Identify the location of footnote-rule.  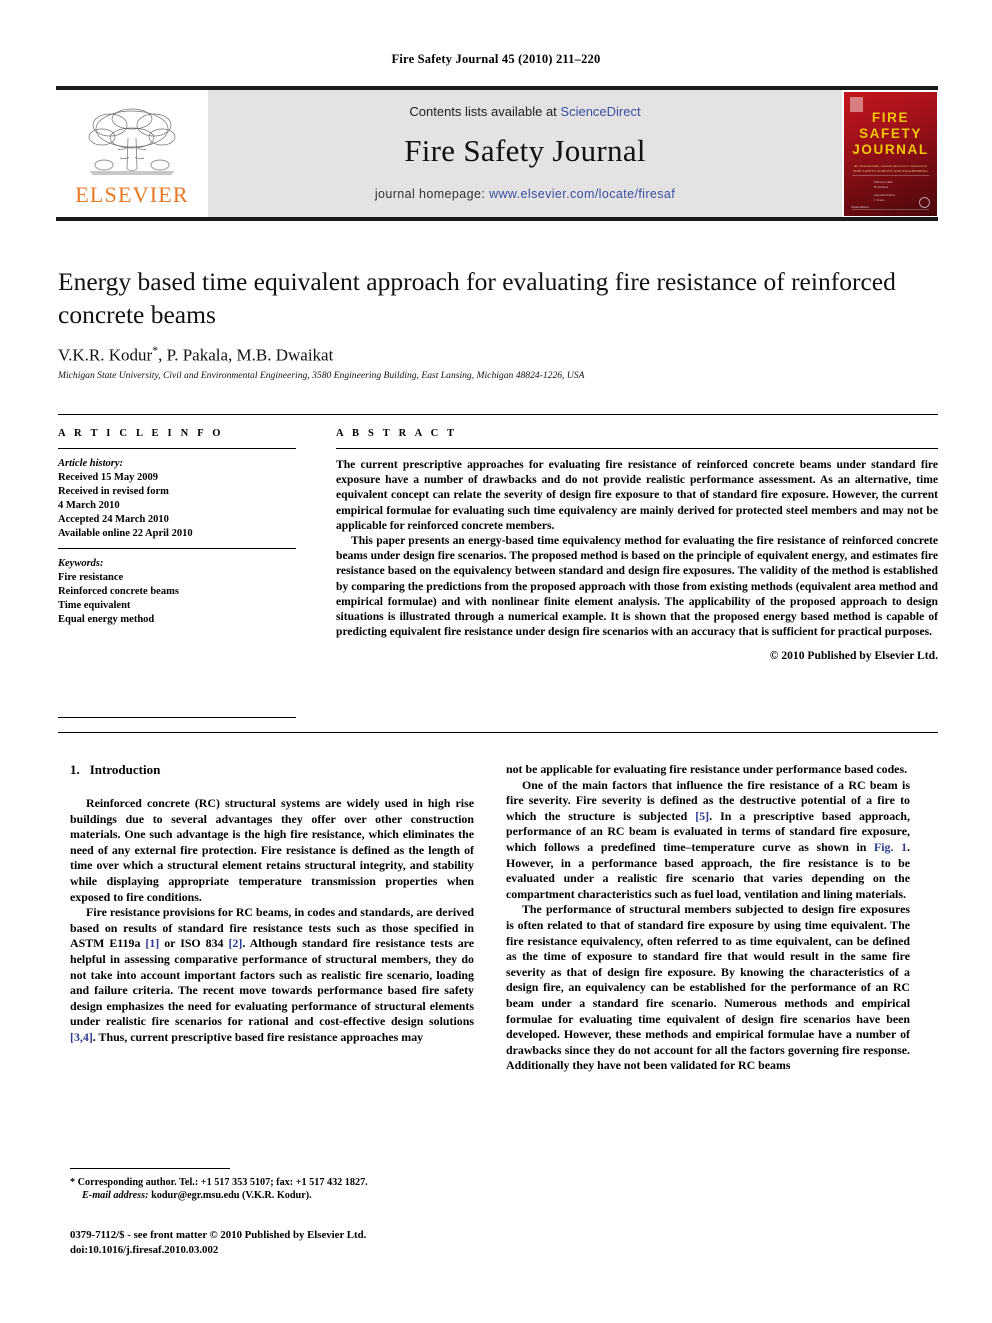
(150, 1168).